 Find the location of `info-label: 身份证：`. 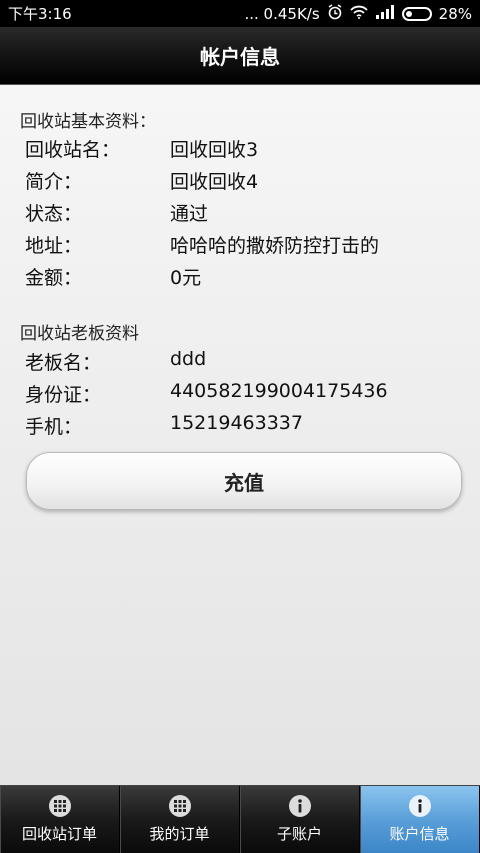

info-label: 身份证： is located at coordinates (63, 395).